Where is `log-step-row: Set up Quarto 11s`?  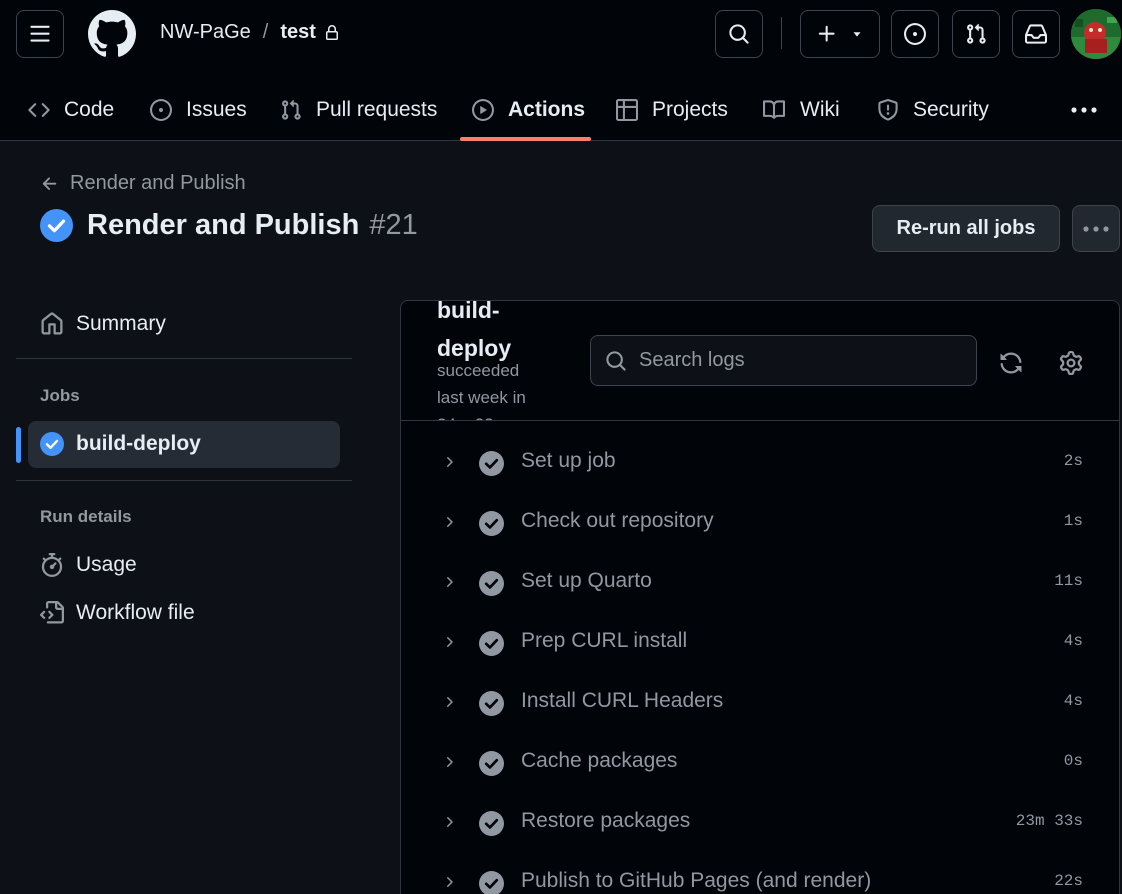
log-step-row: Set up Quarto 11s is located at coordinates (760, 582).